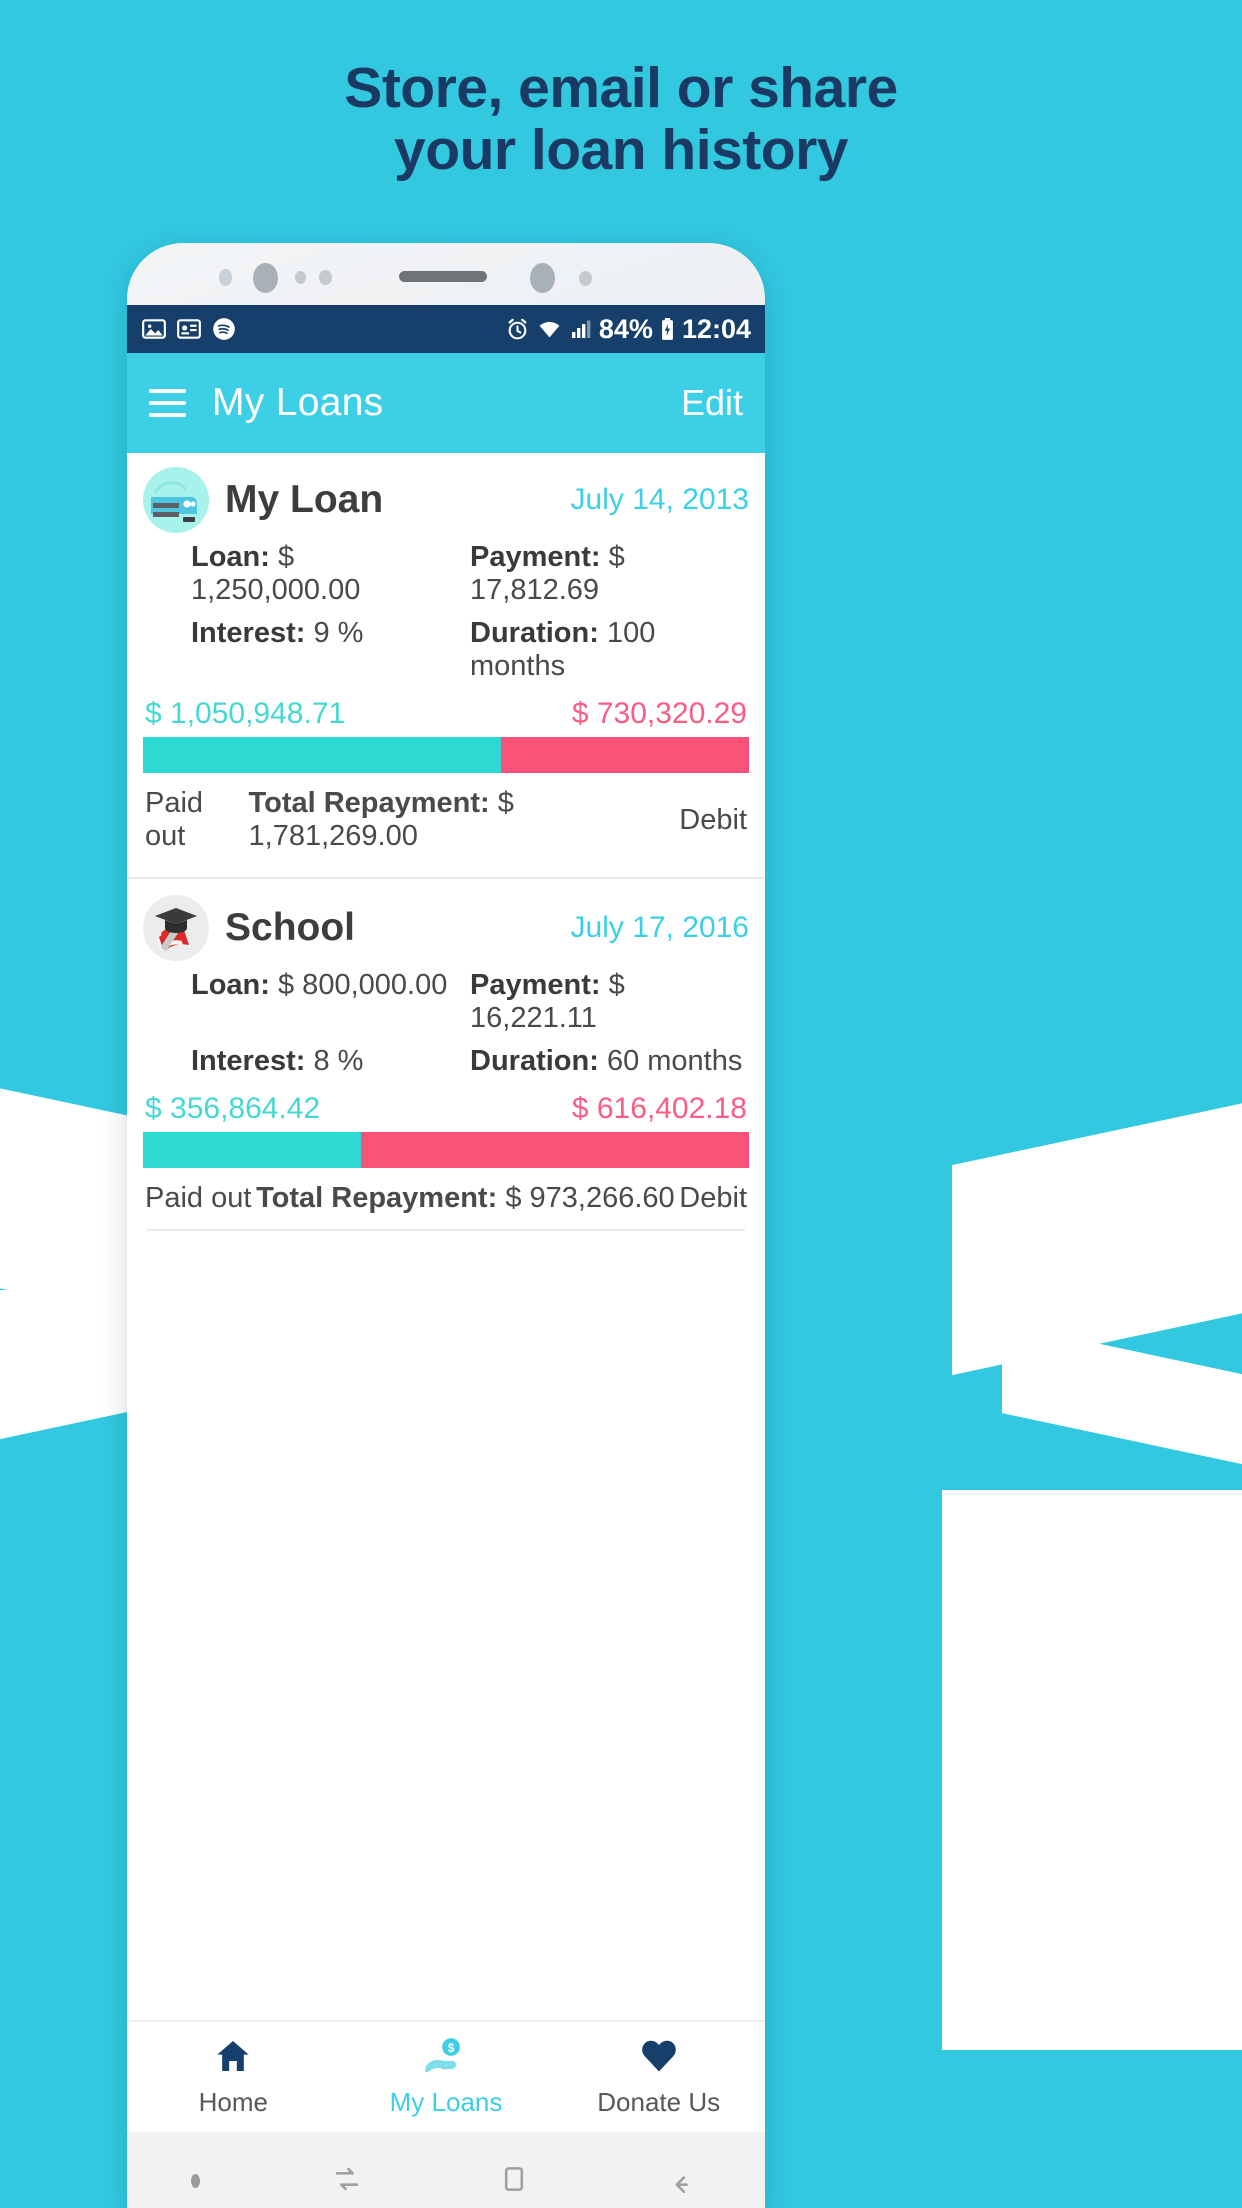  I want to click on photo-icon, so click(154, 329).